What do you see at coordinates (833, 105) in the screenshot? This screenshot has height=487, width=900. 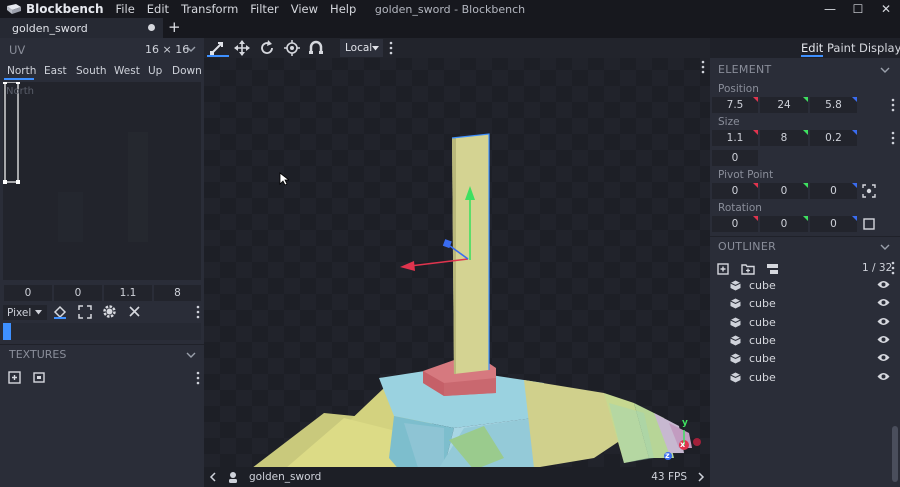 I see `position-z-input: 5.8` at bounding box center [833, 105].